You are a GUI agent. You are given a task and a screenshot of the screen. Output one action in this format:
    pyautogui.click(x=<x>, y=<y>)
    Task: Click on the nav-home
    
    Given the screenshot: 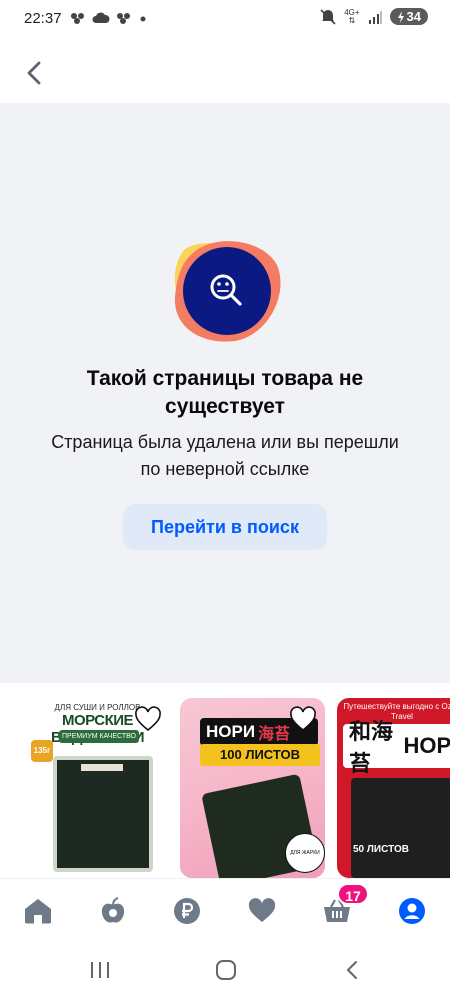 What is the action you would take?
    pyautogui.click(x=38, y=911)
    